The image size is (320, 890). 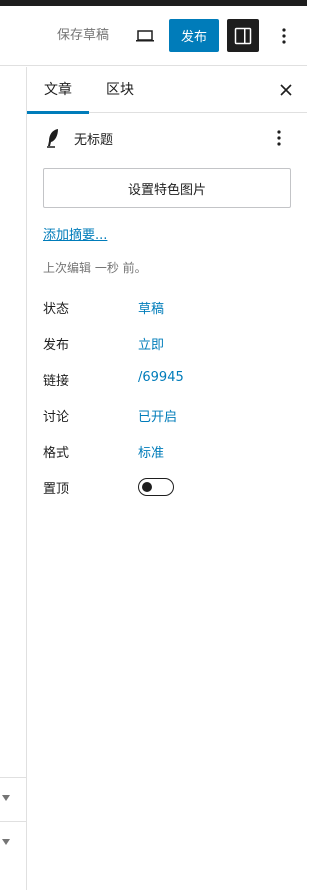 I want to click on sidebar-tabs: 文章 区块, so click(x=167, y=90).